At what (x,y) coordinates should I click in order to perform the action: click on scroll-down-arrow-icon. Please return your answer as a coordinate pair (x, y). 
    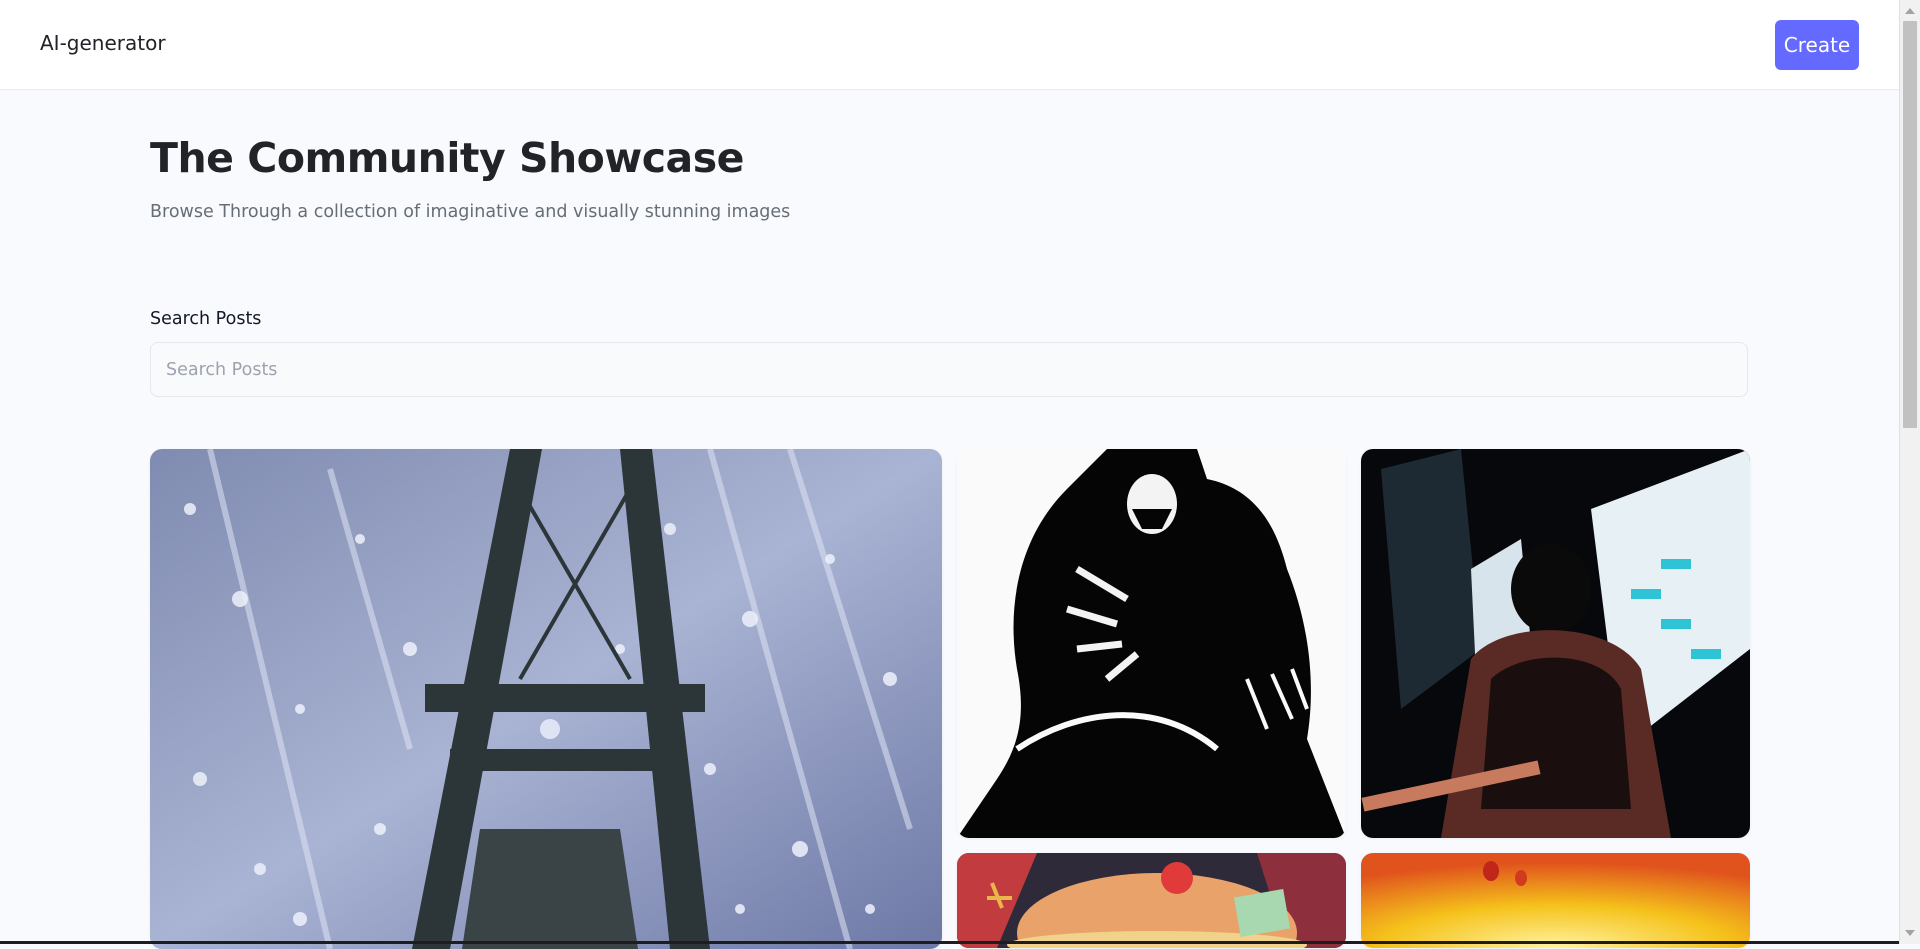
    Looking at the image, I should click on (1910, 933).